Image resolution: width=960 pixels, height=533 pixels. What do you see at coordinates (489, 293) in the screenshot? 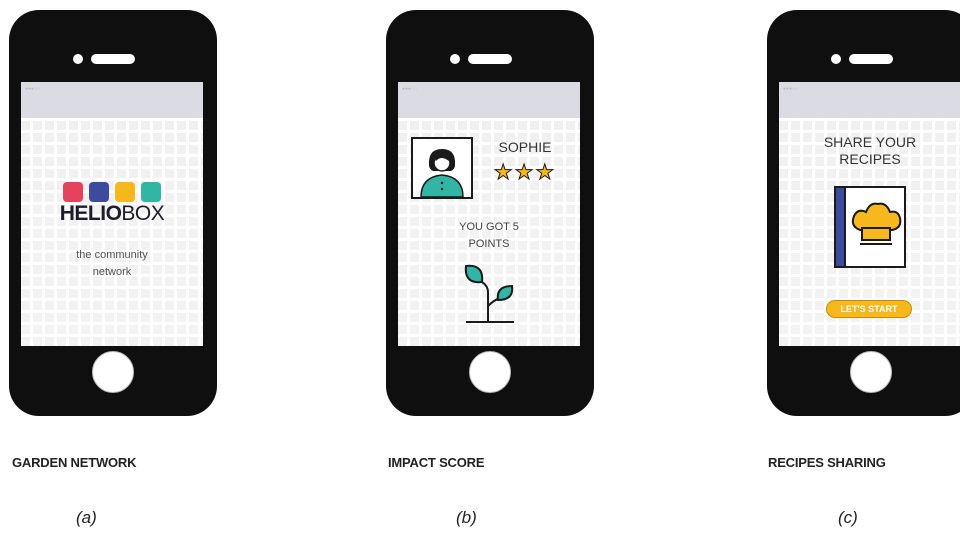
I see `sprout-icon` at bounding box center [489, 293].